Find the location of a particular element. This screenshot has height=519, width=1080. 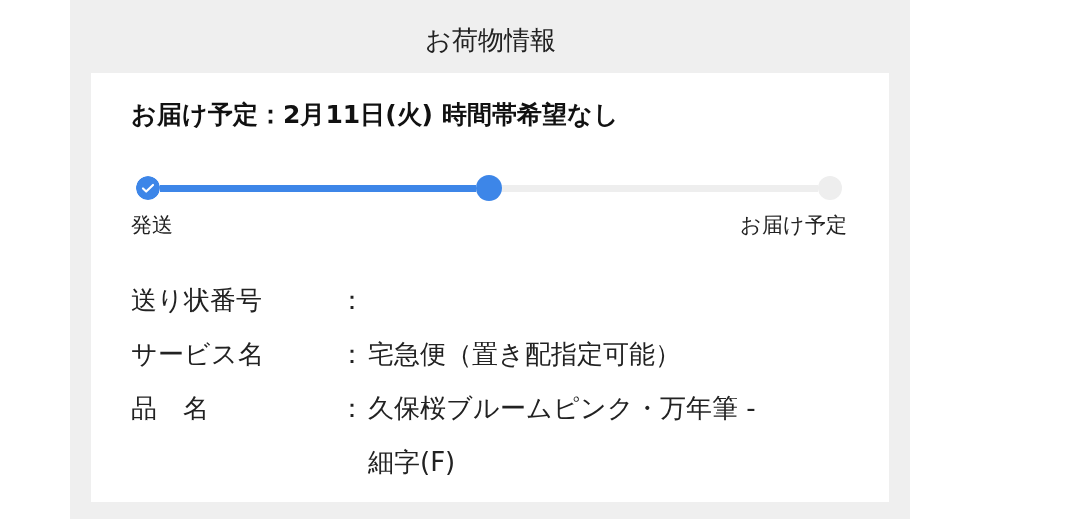

detail-value: 久保桜ブルームピンク・万年筆 - 細字(F) is located at coordinates (562, 435).